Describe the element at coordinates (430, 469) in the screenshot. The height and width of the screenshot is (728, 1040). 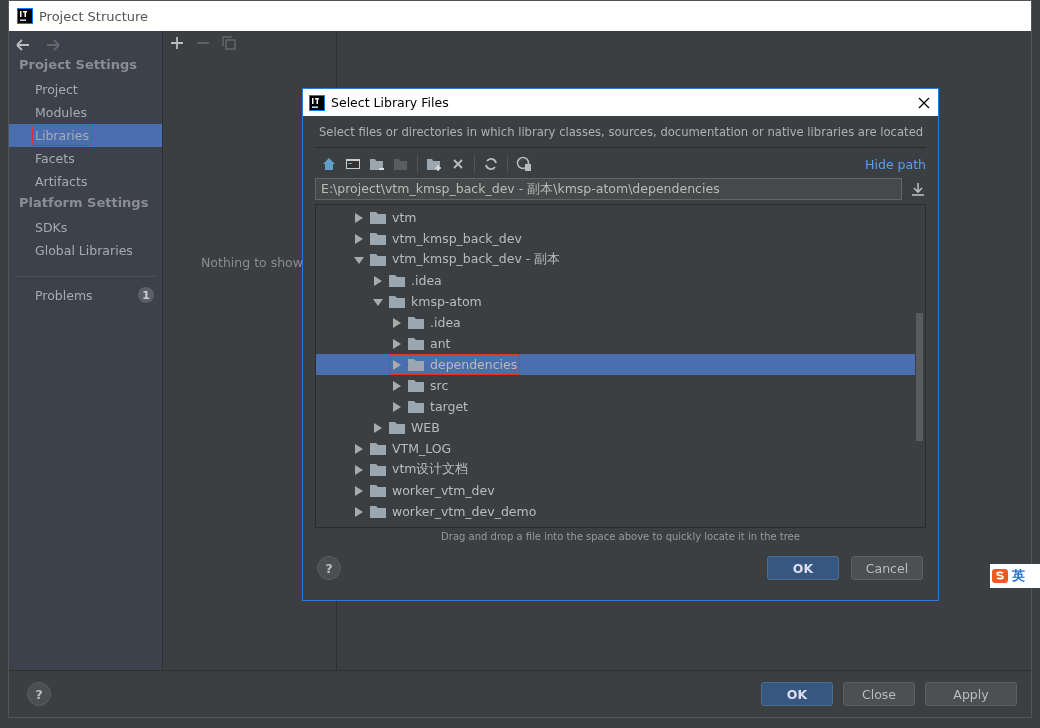
I see `folder-name: vtm设计文档` at that location.